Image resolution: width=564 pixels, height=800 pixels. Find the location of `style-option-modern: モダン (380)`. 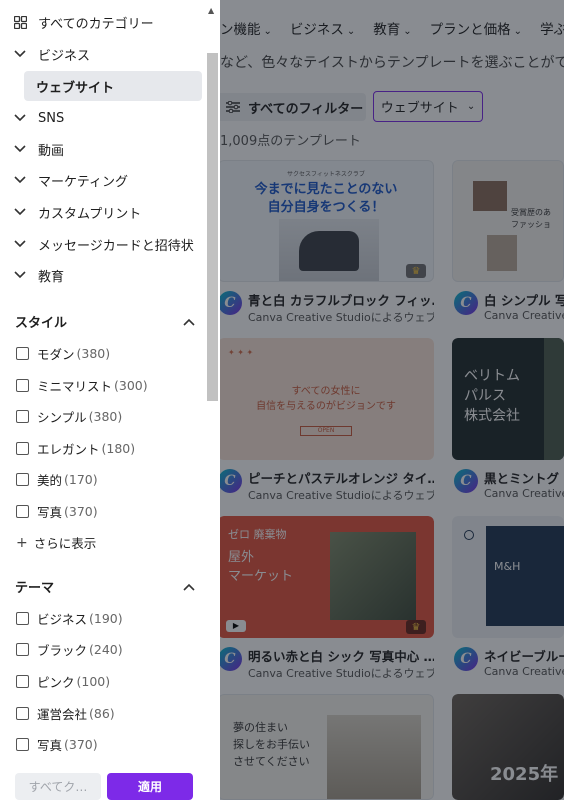

style-option-modern: モダン (380) is located at coordinates (63, 353).